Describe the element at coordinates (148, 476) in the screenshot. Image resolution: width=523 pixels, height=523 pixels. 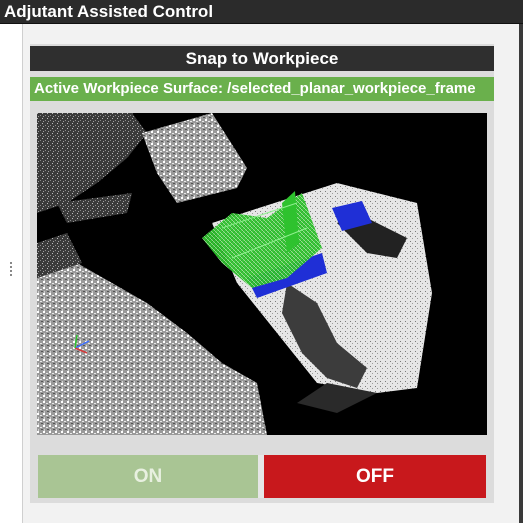
I see `on-button: ON` at that location.